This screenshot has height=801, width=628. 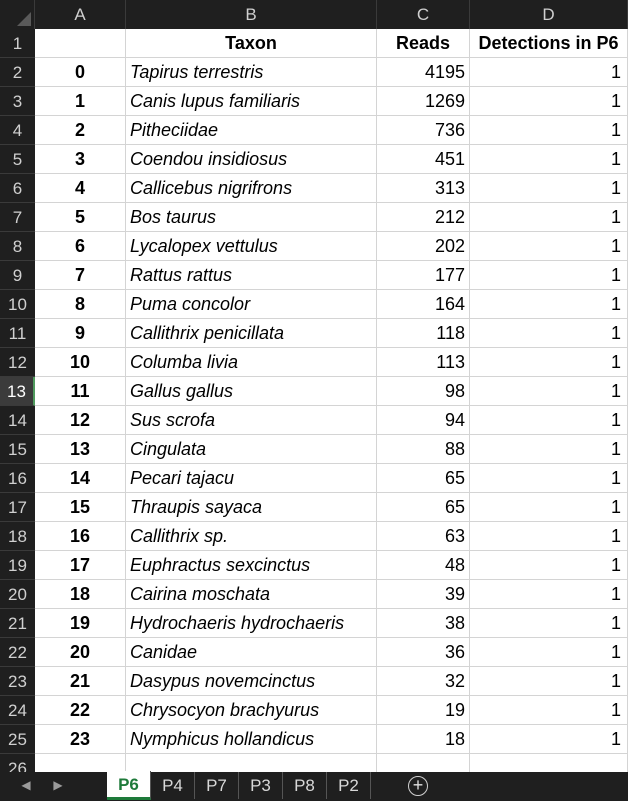 What do you see at coordinates (423, 594) in the screenshot?
I see `cell-reads: 39` at bounding box center [423, 594].